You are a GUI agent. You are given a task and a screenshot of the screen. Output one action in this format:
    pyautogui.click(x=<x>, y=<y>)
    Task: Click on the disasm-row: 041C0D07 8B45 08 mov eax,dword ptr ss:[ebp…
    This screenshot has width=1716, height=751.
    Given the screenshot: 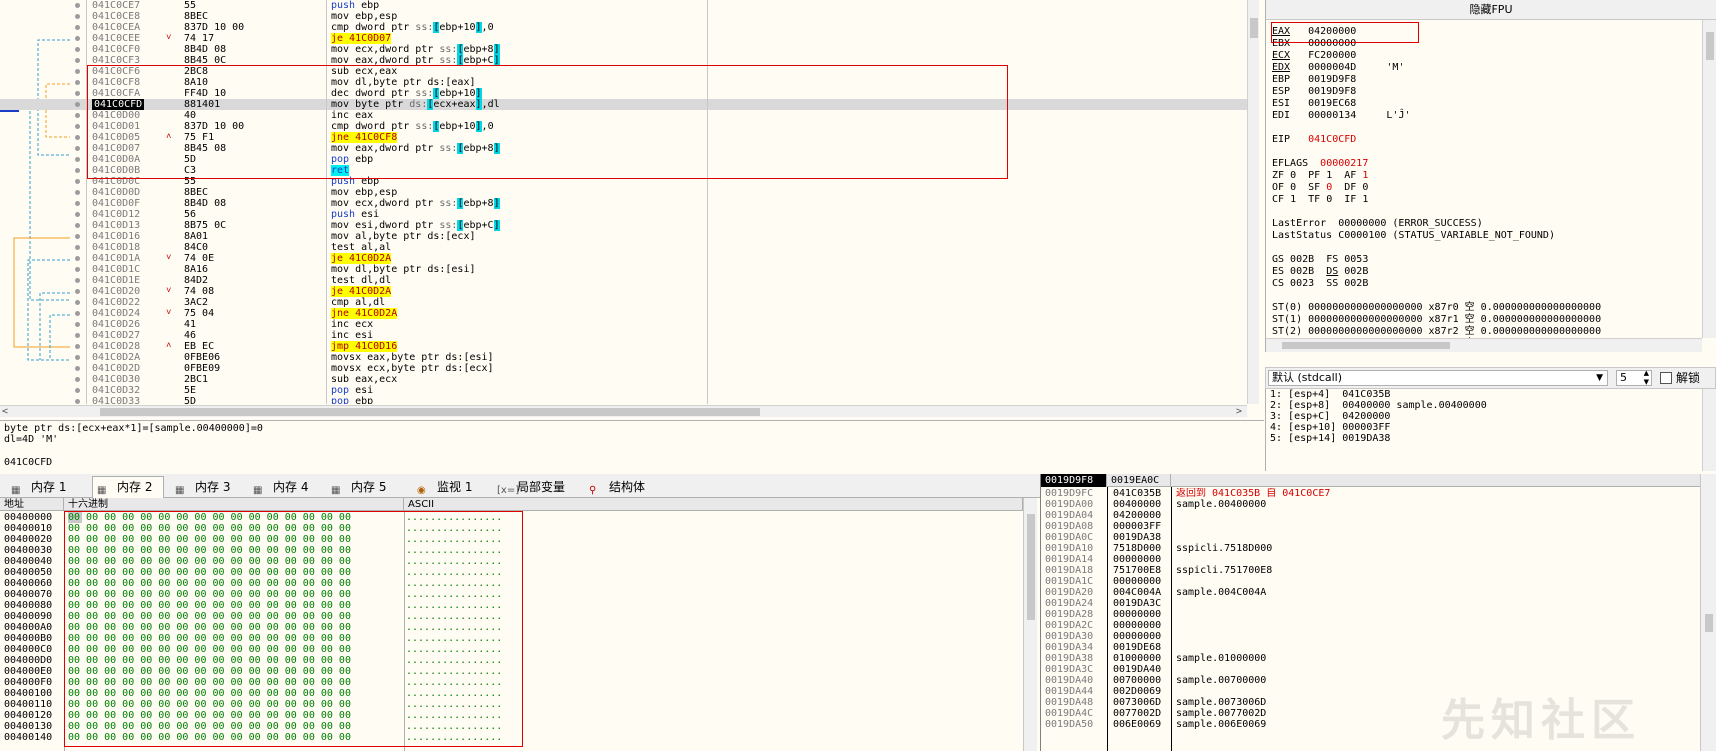 What is the action you would take?
    pyautogui.click(x=623, y=148)
    